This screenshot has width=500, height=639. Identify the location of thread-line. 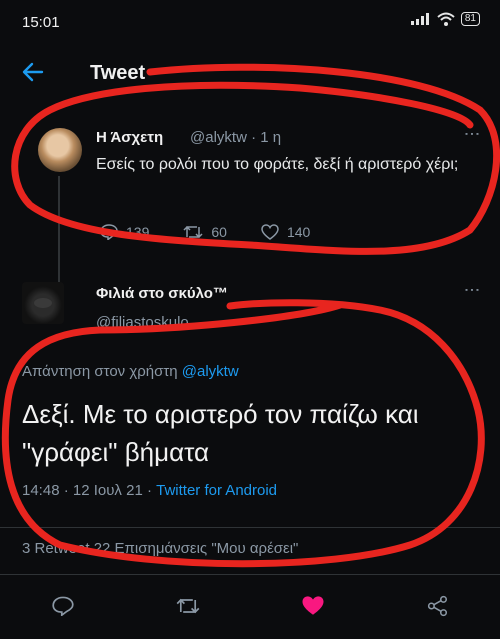
(59, 230).